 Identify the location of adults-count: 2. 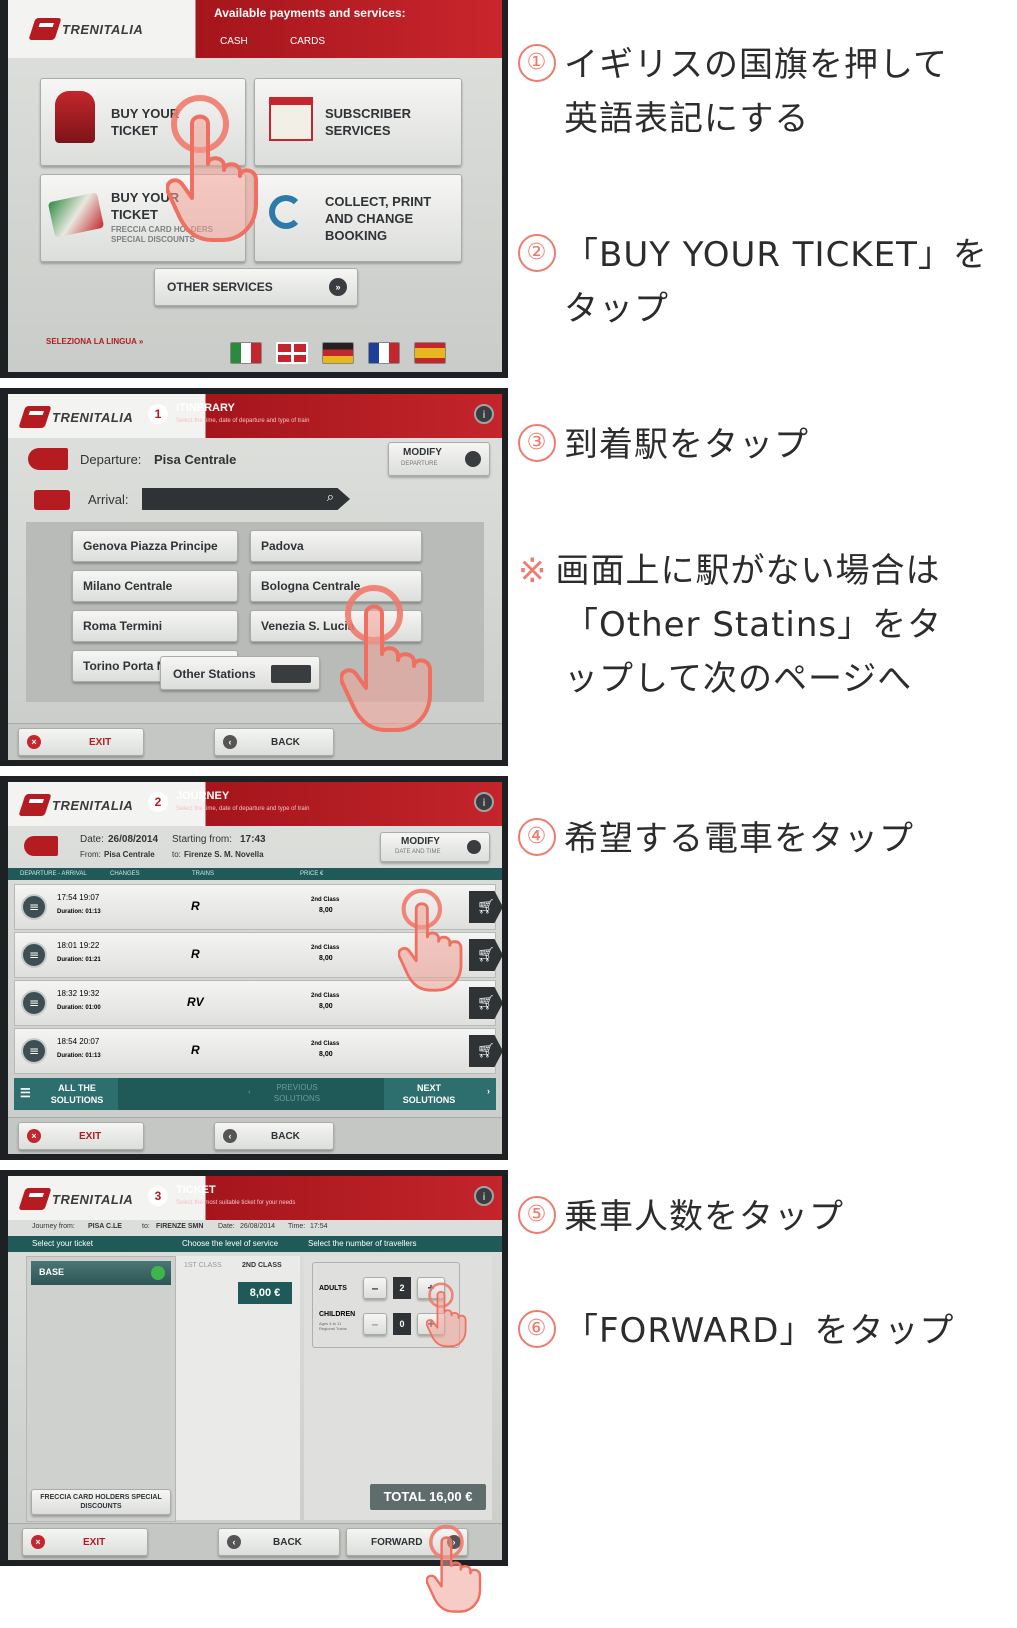
(402, 1288).